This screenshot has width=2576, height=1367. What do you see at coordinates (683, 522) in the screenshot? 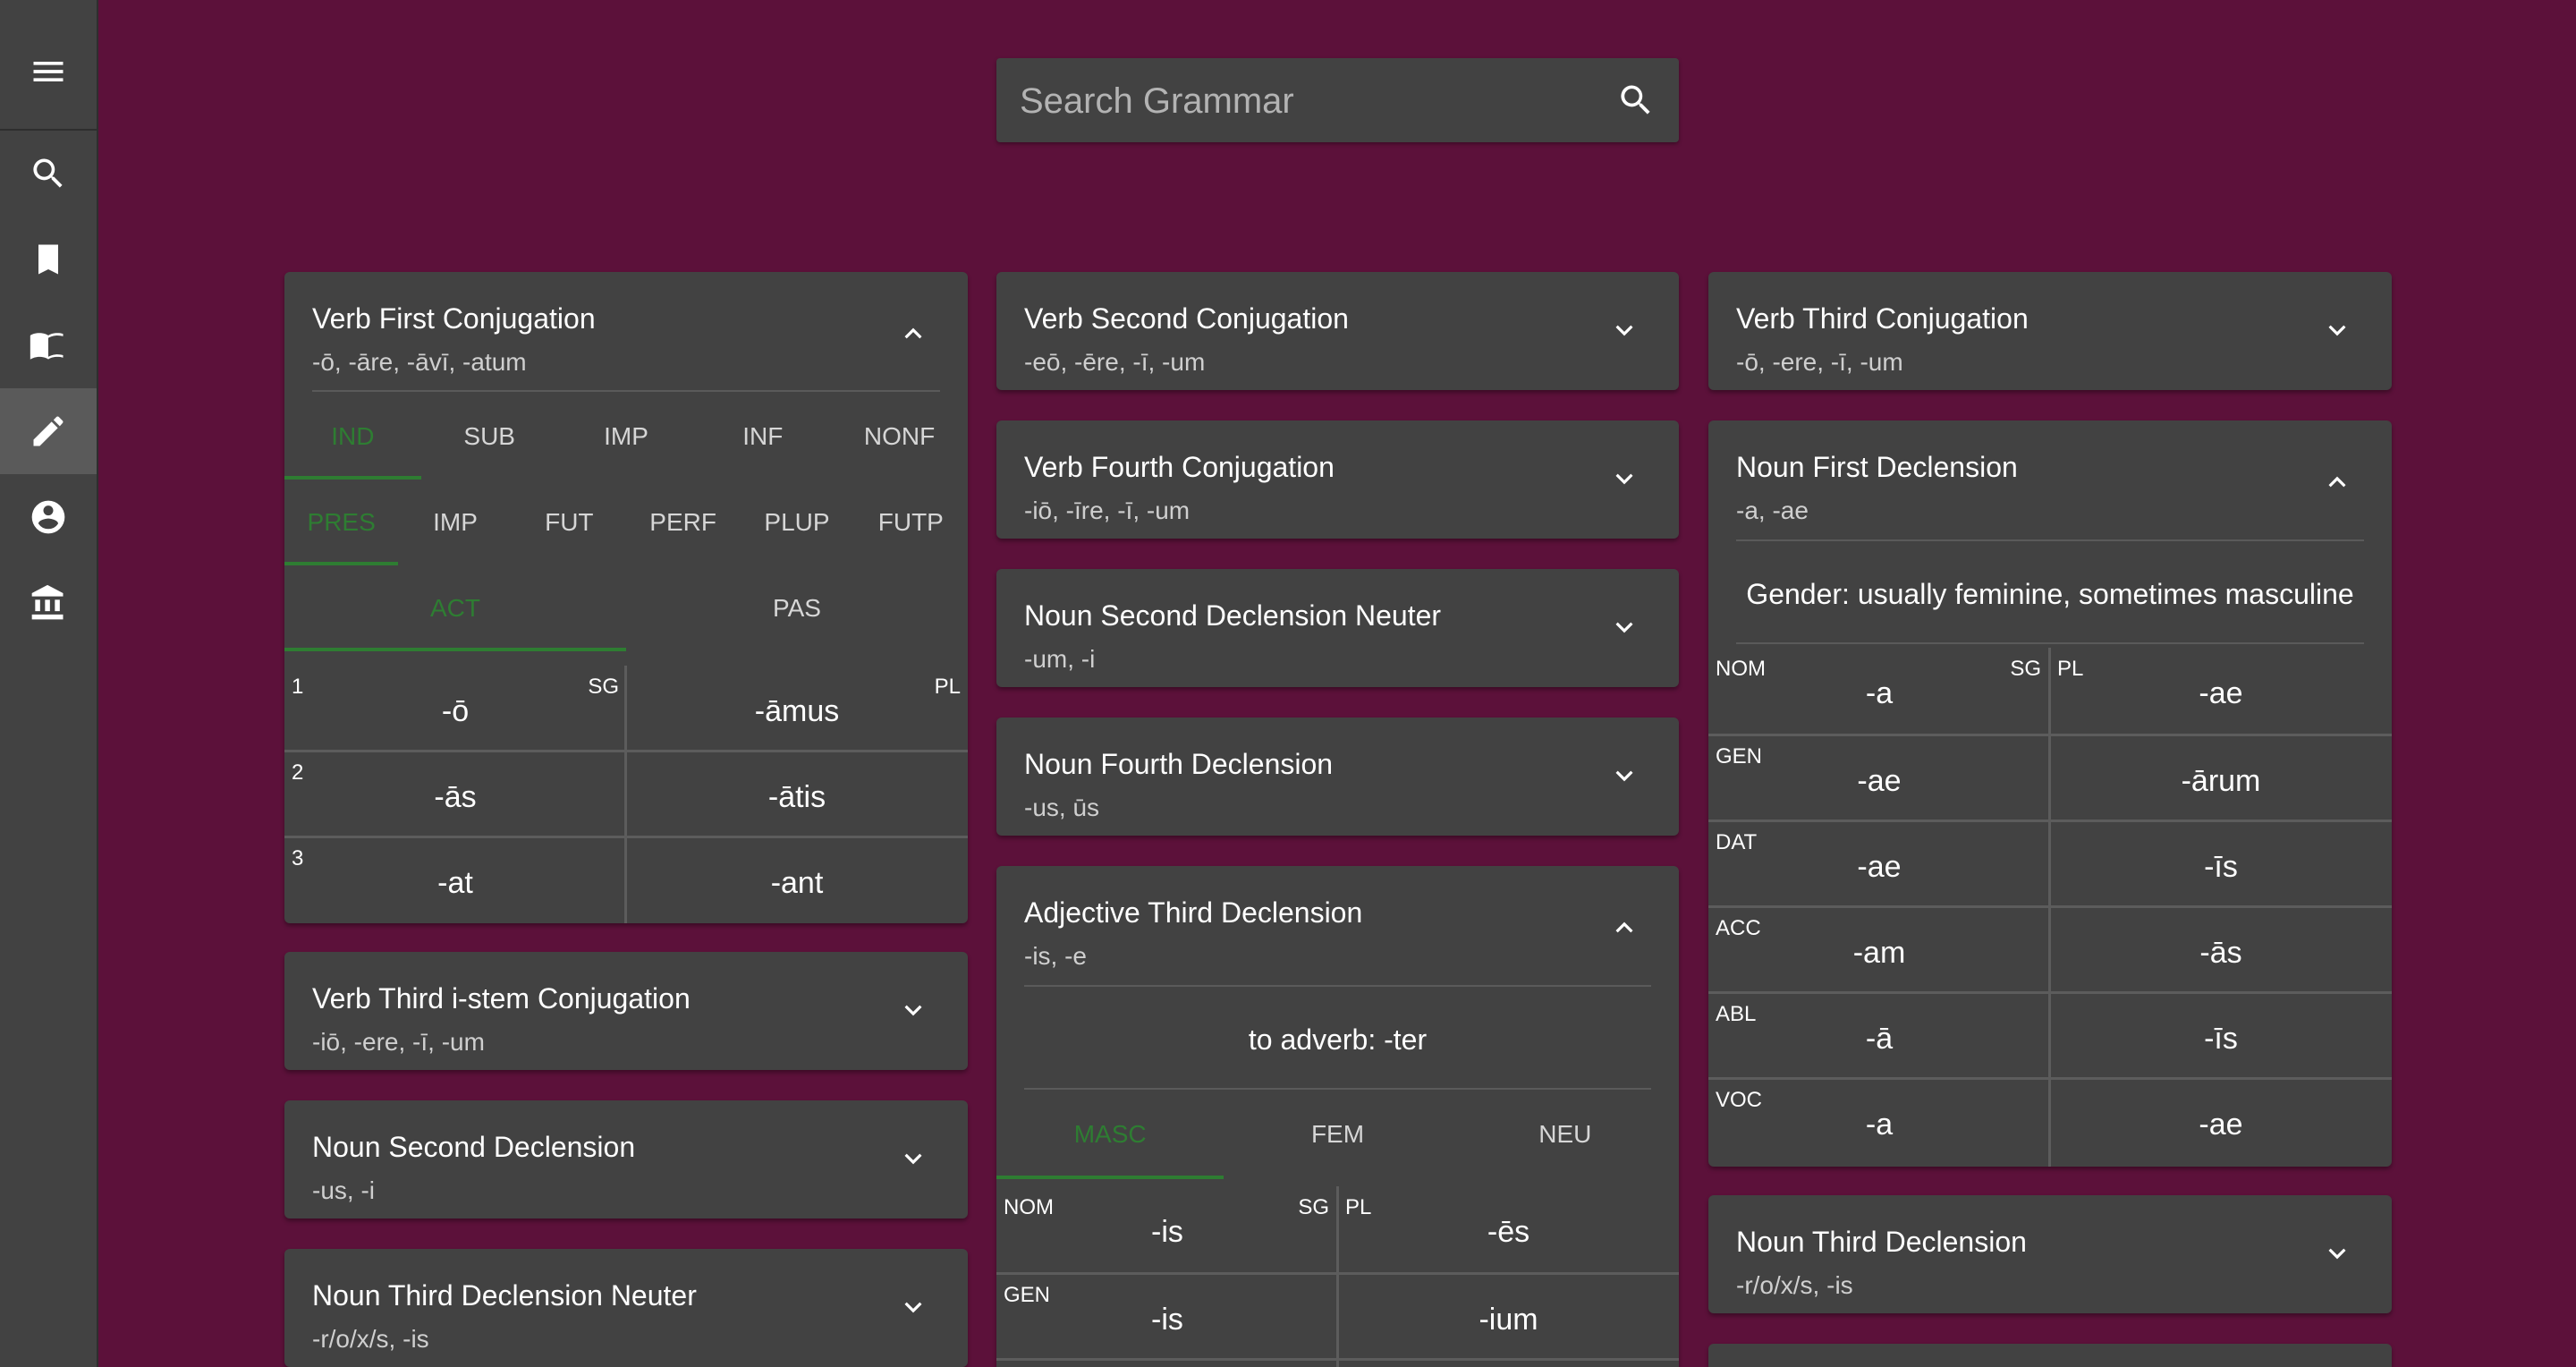
I see `tab-tense-perf: PERF` at bounding box center [683, 522].